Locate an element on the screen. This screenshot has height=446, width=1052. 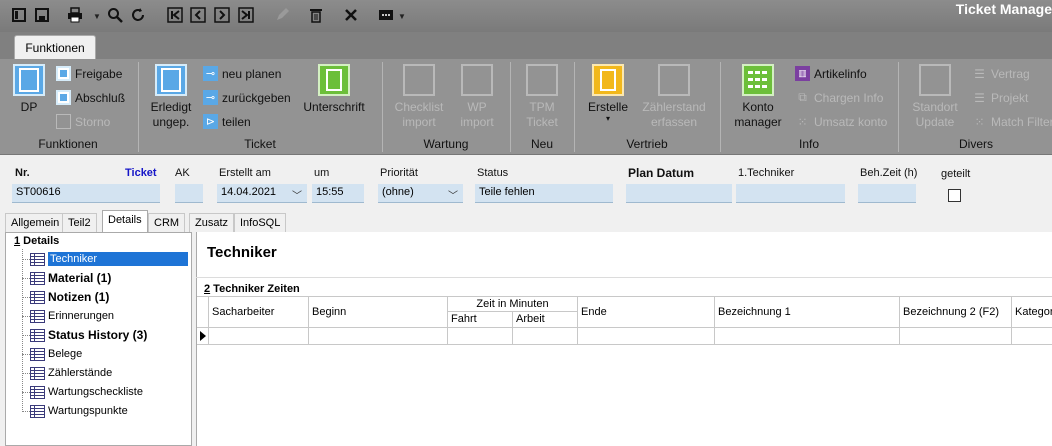
nr-label: Nr. is located at coordinates (22, 173).